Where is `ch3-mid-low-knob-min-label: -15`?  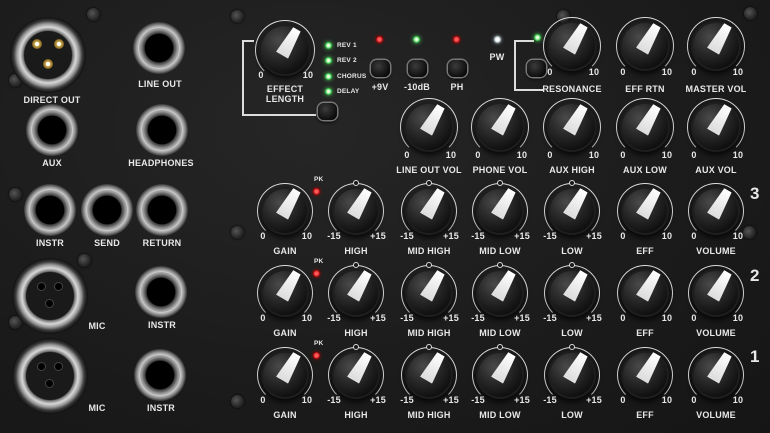 ch3-mid-low-knob-min-label: -15 is located at coordinates (478, 236).